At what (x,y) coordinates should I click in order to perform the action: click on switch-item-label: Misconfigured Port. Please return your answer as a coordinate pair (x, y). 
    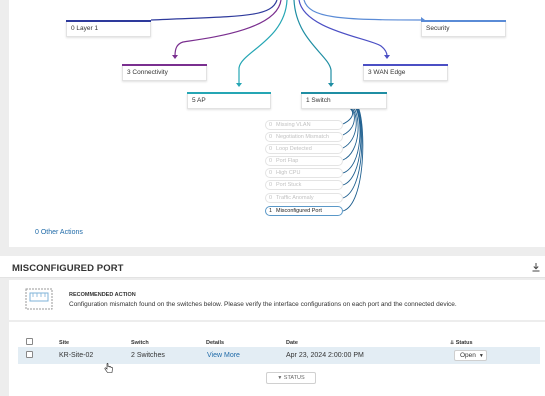
    Looking at the image, I should click on (299, 211).